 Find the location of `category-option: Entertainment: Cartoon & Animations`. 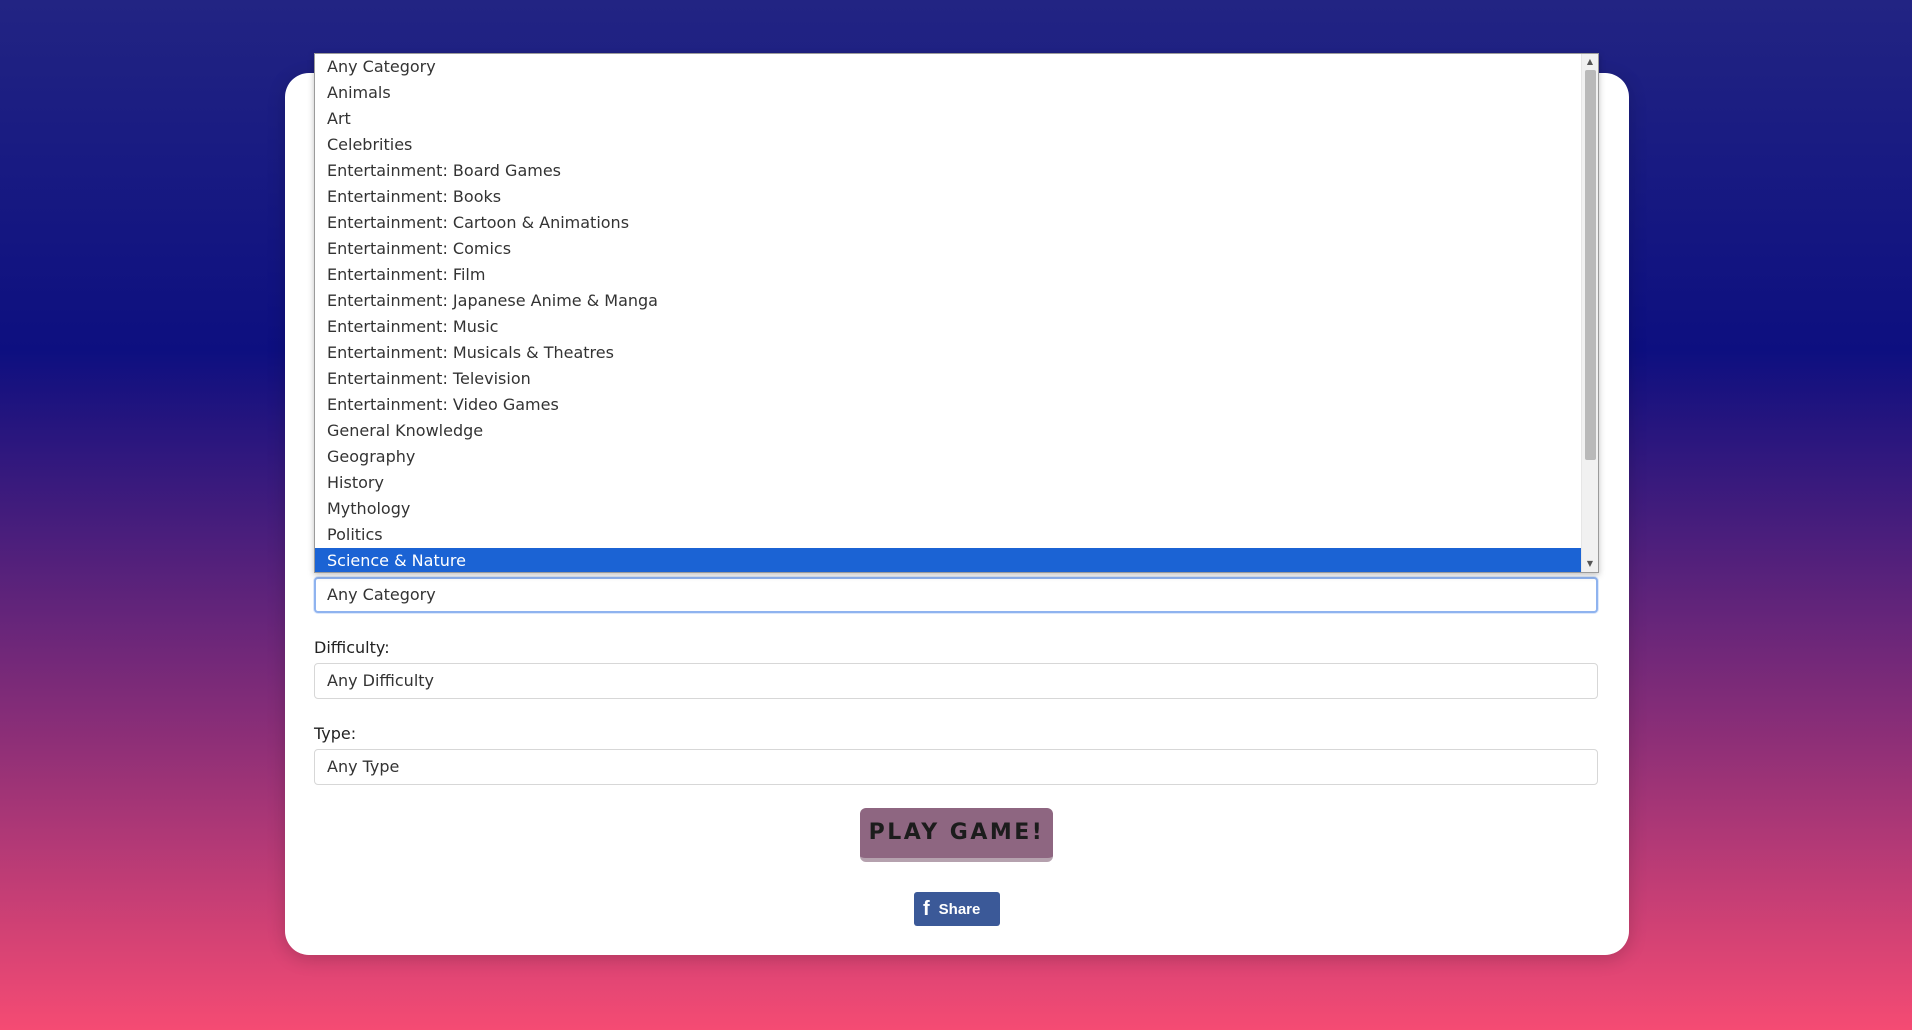

category-option: Entertainment: Cartoon & Animations is located at coordinates (948, 223).